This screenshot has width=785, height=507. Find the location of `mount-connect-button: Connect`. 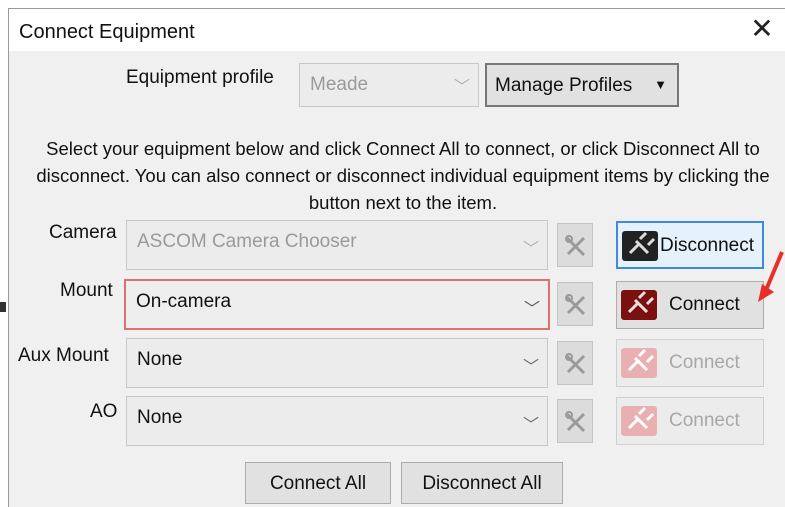

mount-connect-button: Connect is located at coordinates (690, 305).